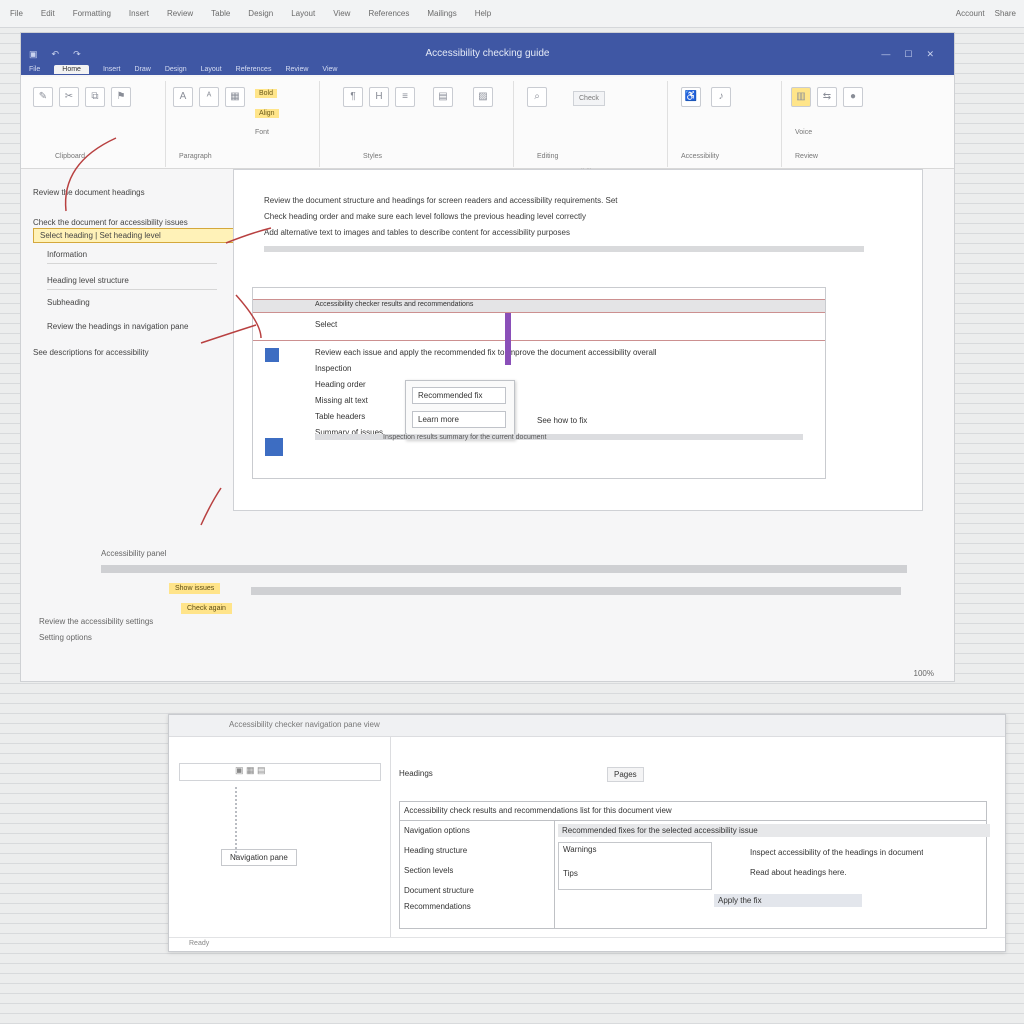  Describe the element at coordinates (388, 13) in the screenshot. I see `menu-references: References` at that location.